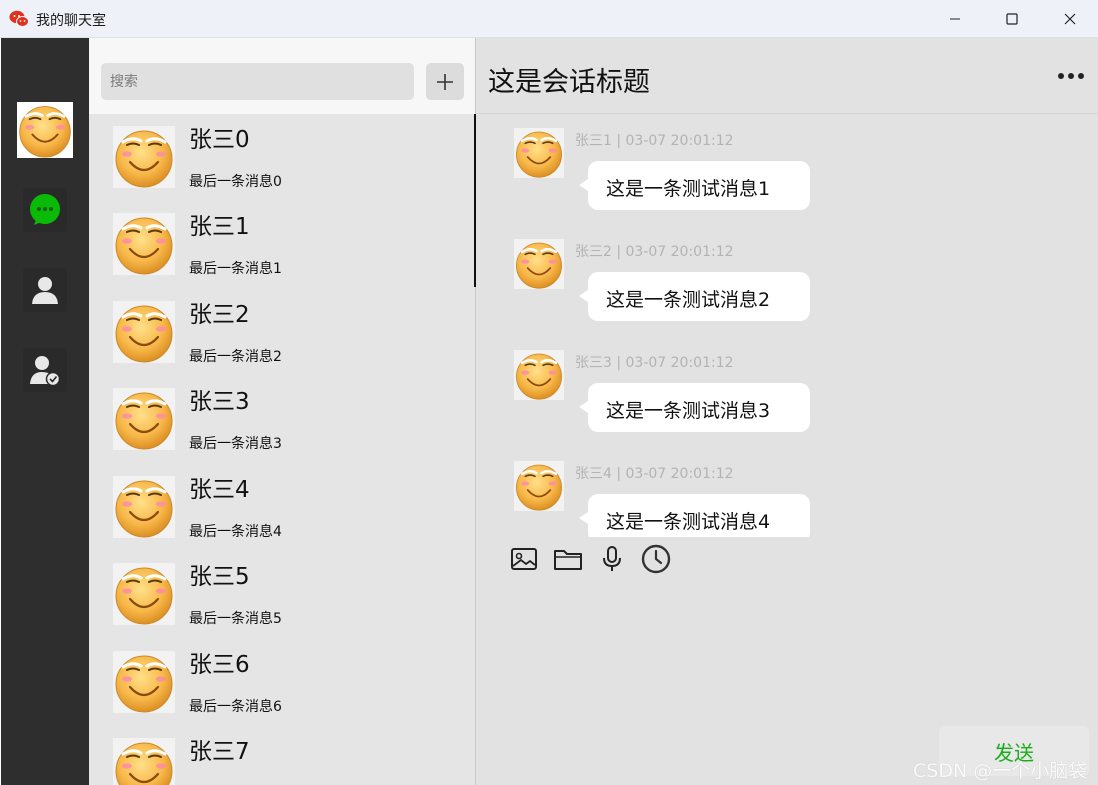 The height and width of the screenshot is (785, 1098). I want to click on watermark: CSDN @一个小脑袋, so click(1000, 771).